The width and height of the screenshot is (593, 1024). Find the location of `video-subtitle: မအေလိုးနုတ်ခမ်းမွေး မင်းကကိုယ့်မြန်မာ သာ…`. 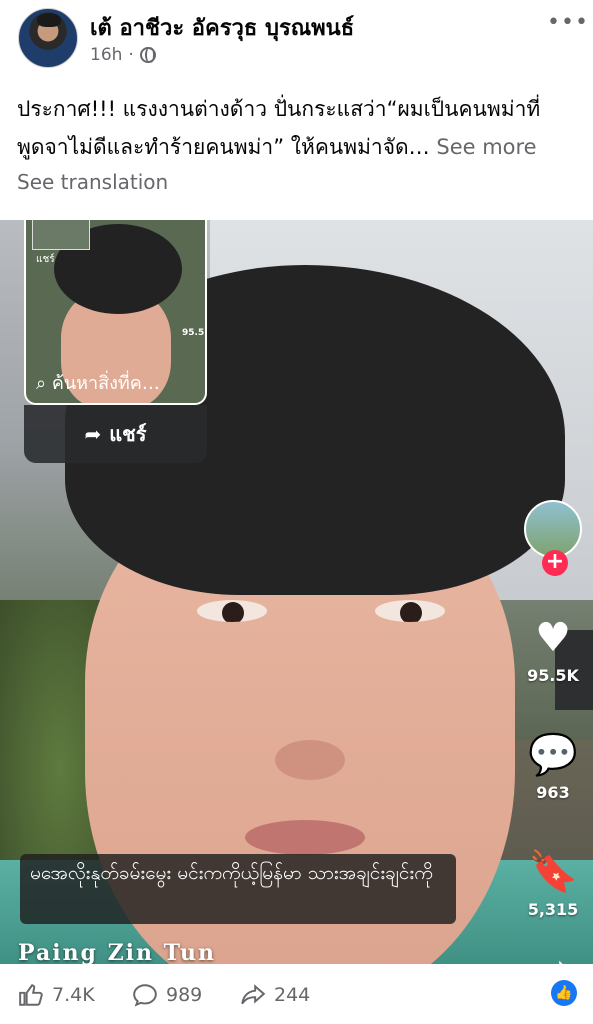

video-subtitle: မအေလိုးနုတ်ခမ်းမွေး မင်းကကိုယ့်မြန်မာ သာ… is located at coordinates (238, 889).